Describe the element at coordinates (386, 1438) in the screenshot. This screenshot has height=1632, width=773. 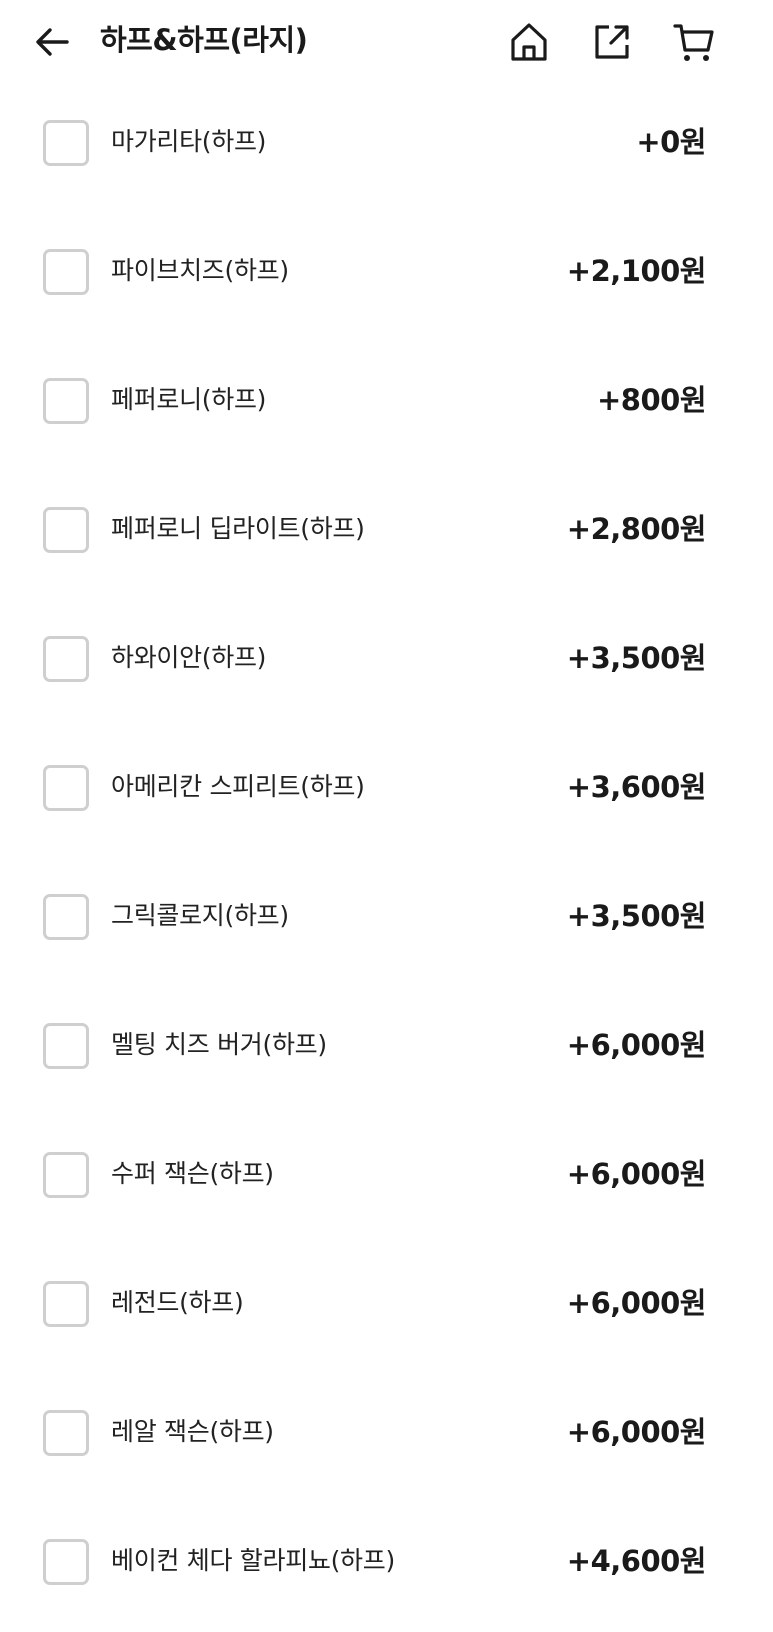
I see `option-row: 레알 잭슨(하프) +6,000원` at that location.